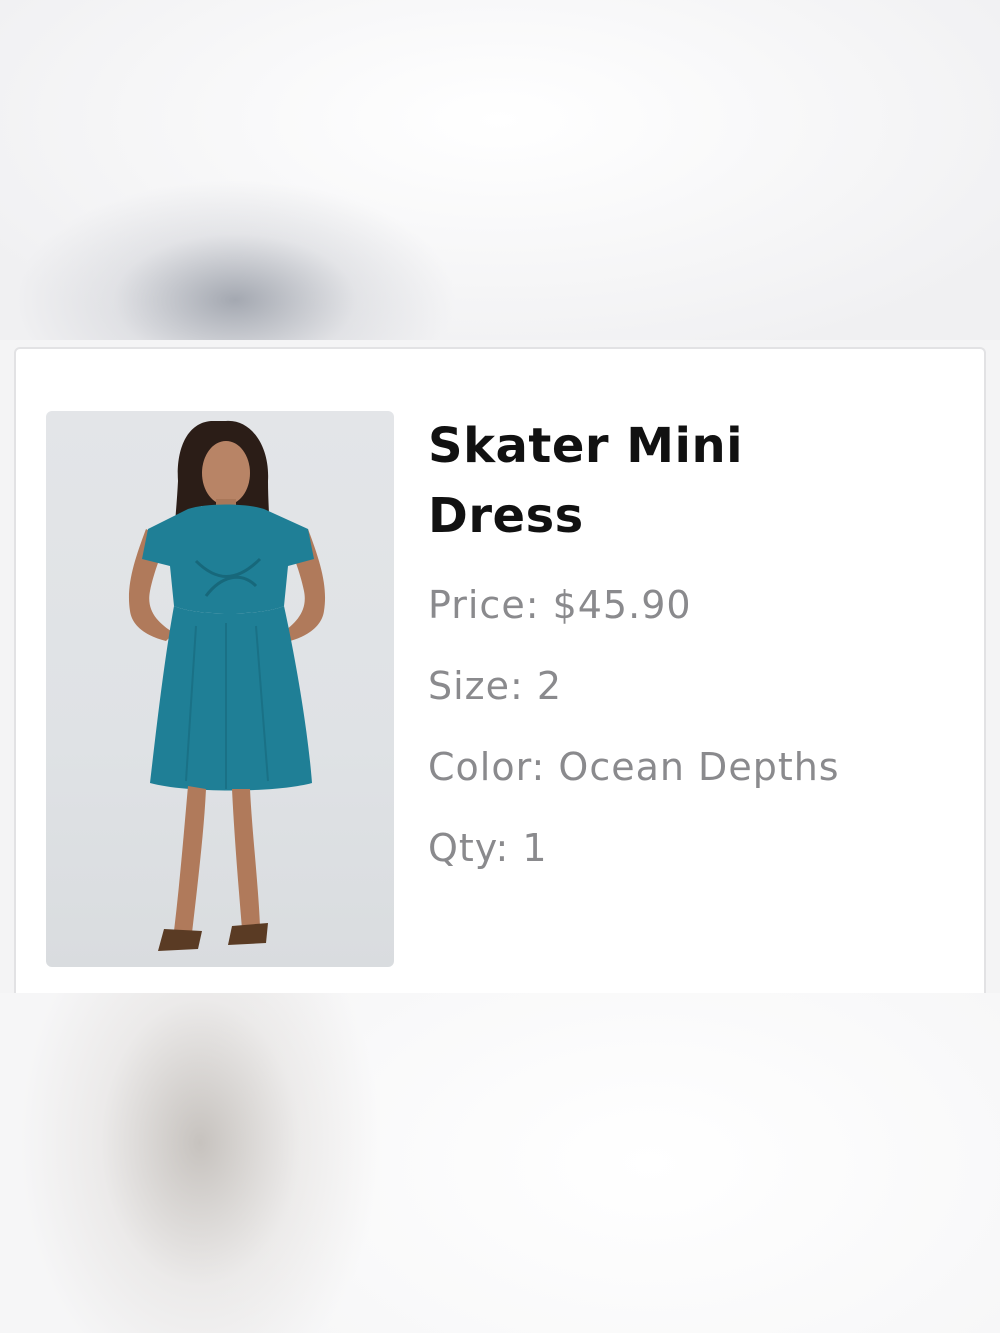  Describe the element at coordinates (488, 848) in the screenshot. I see `quantity-text: Qty: 1` at that location.